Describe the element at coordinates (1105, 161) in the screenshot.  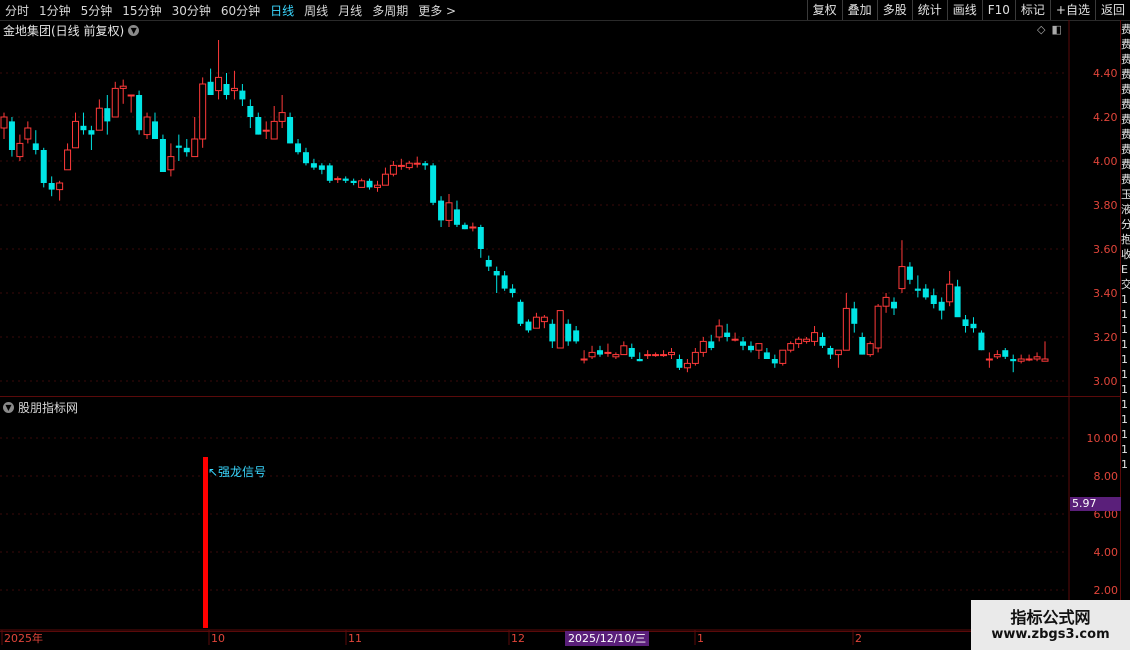
I see `price-tick-label: 4.00` at that location.